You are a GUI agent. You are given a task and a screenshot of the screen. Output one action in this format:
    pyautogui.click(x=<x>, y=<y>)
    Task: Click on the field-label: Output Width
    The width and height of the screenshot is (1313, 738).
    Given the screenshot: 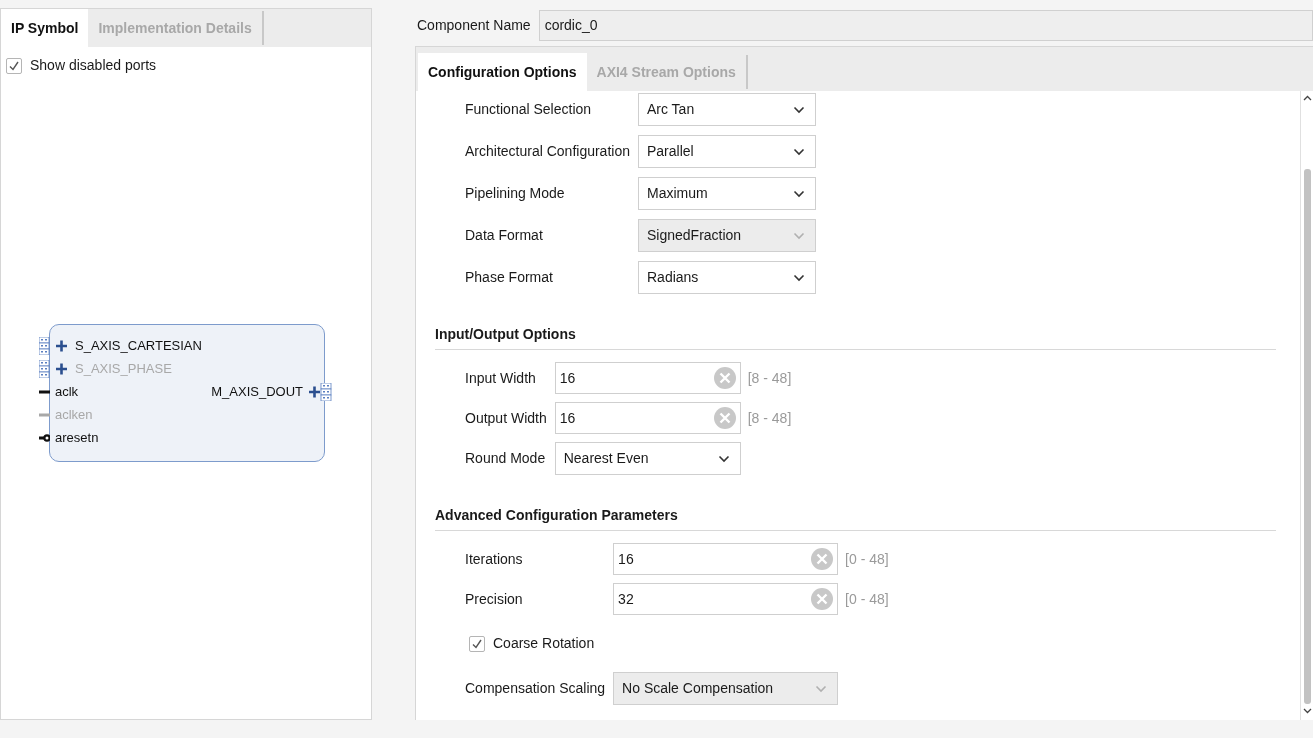 What is the action you would take?
    pyautogui.click(x=506, y=418)
    